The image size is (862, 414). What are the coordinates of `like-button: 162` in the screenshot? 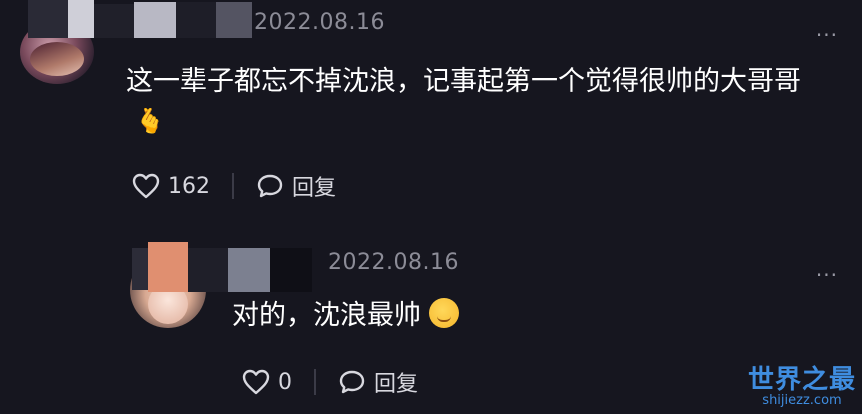 It's located at (171, 186).